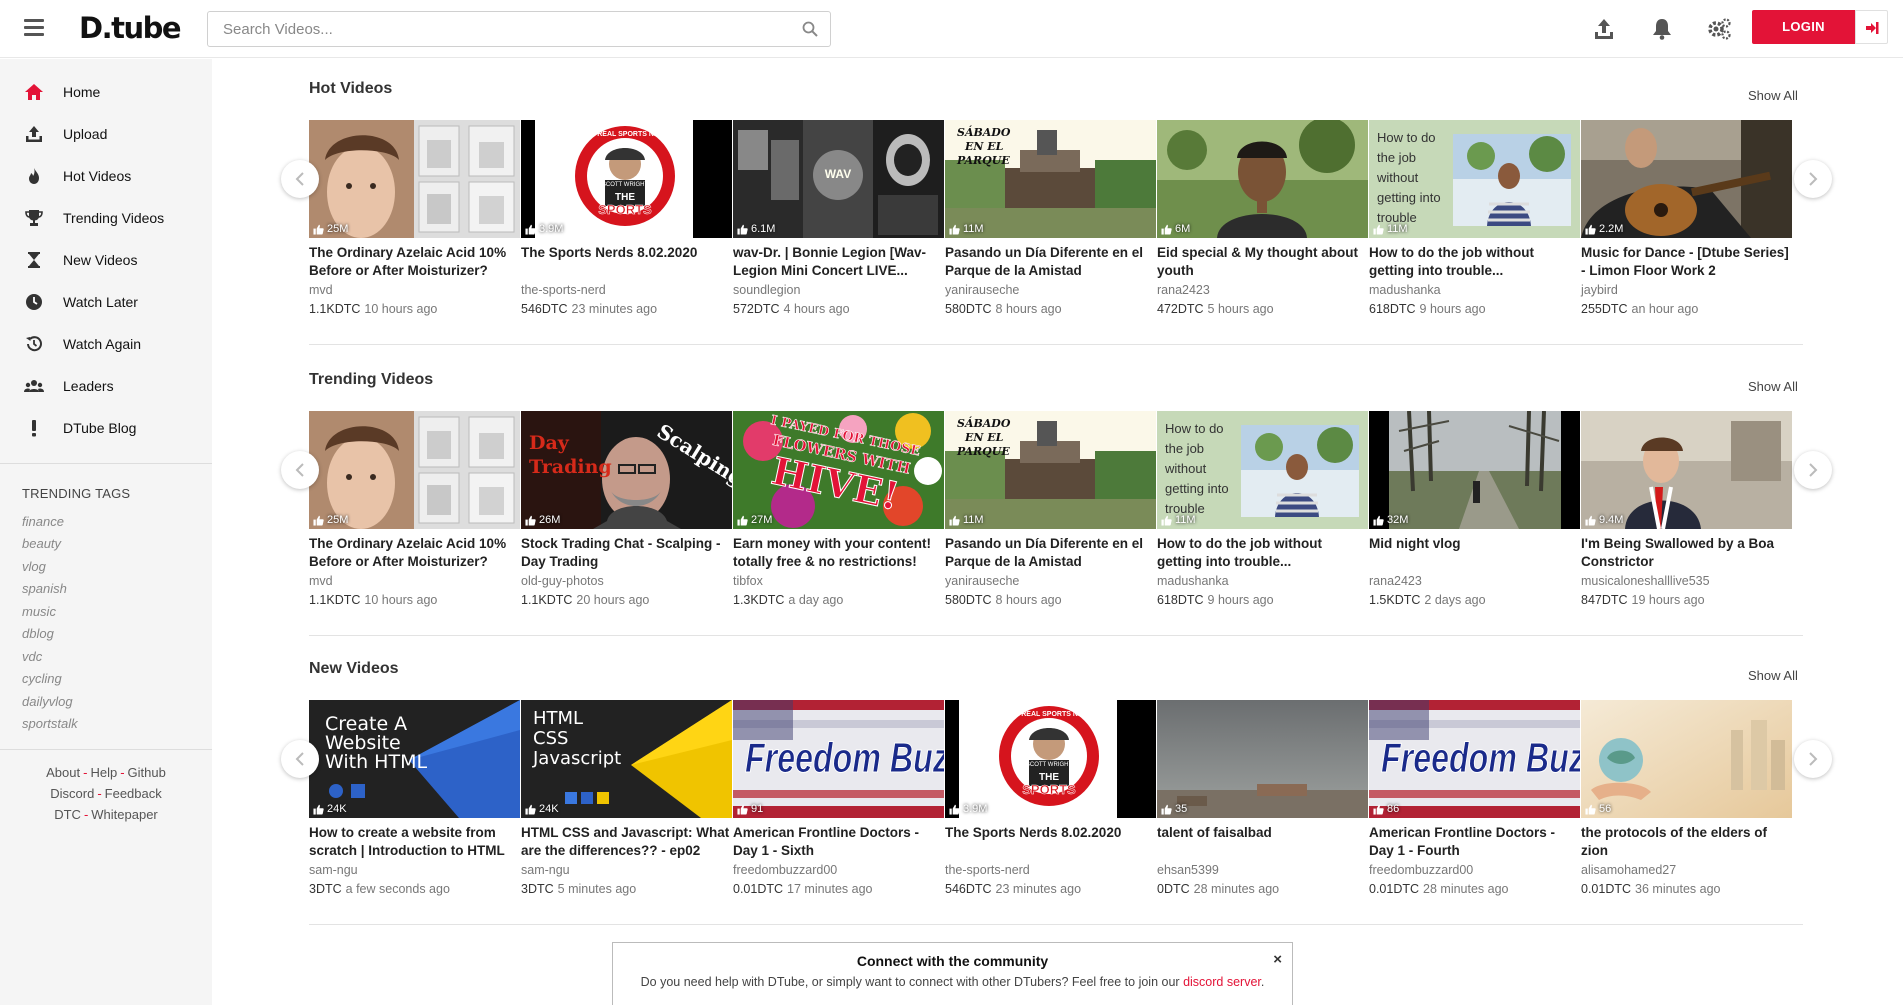 The width and height of the screenshot is (1903, 1005). I want to click on help-link: Help, so click(103, 772).